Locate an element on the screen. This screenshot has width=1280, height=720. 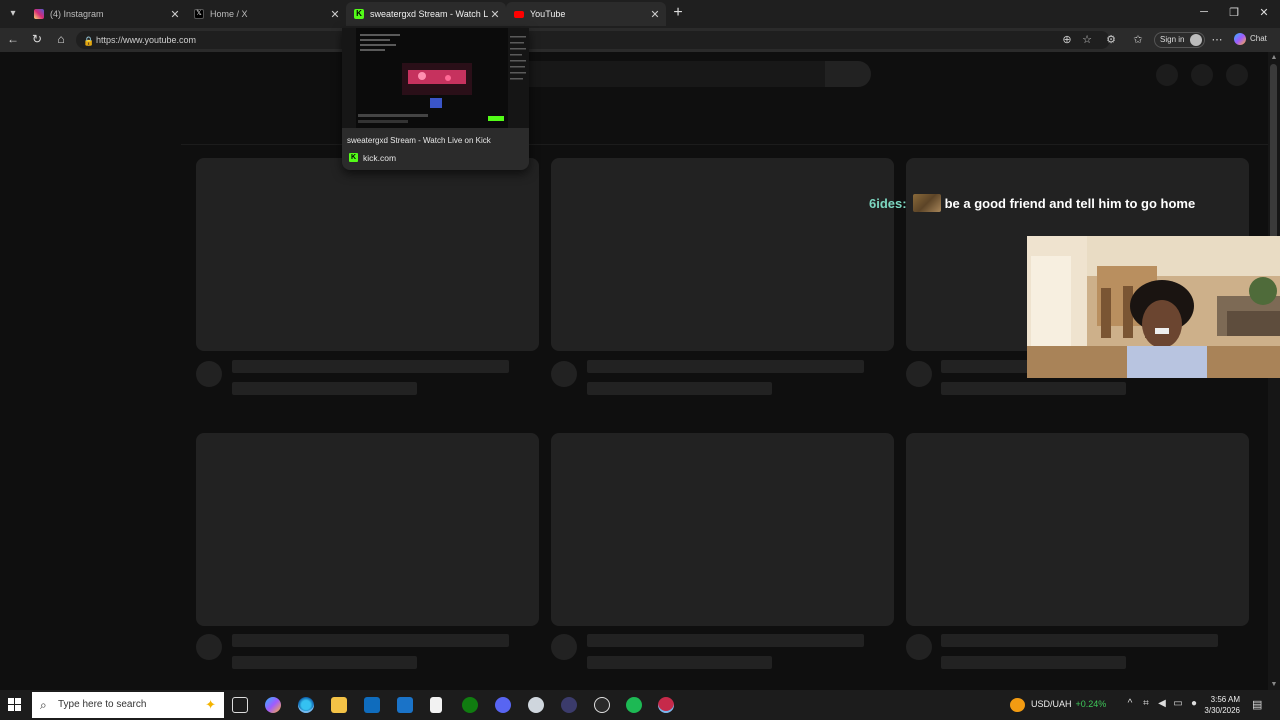
tab-instagram: (4) Instagram ✕ is located at coordinates (106, 14).